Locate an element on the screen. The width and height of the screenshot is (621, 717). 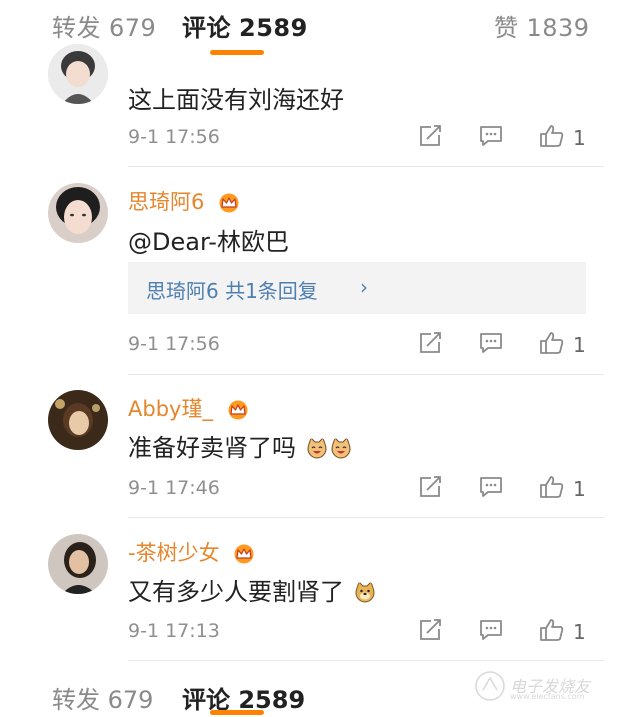
bottom-active-tab-indicator is located at coordinates (237, 712).